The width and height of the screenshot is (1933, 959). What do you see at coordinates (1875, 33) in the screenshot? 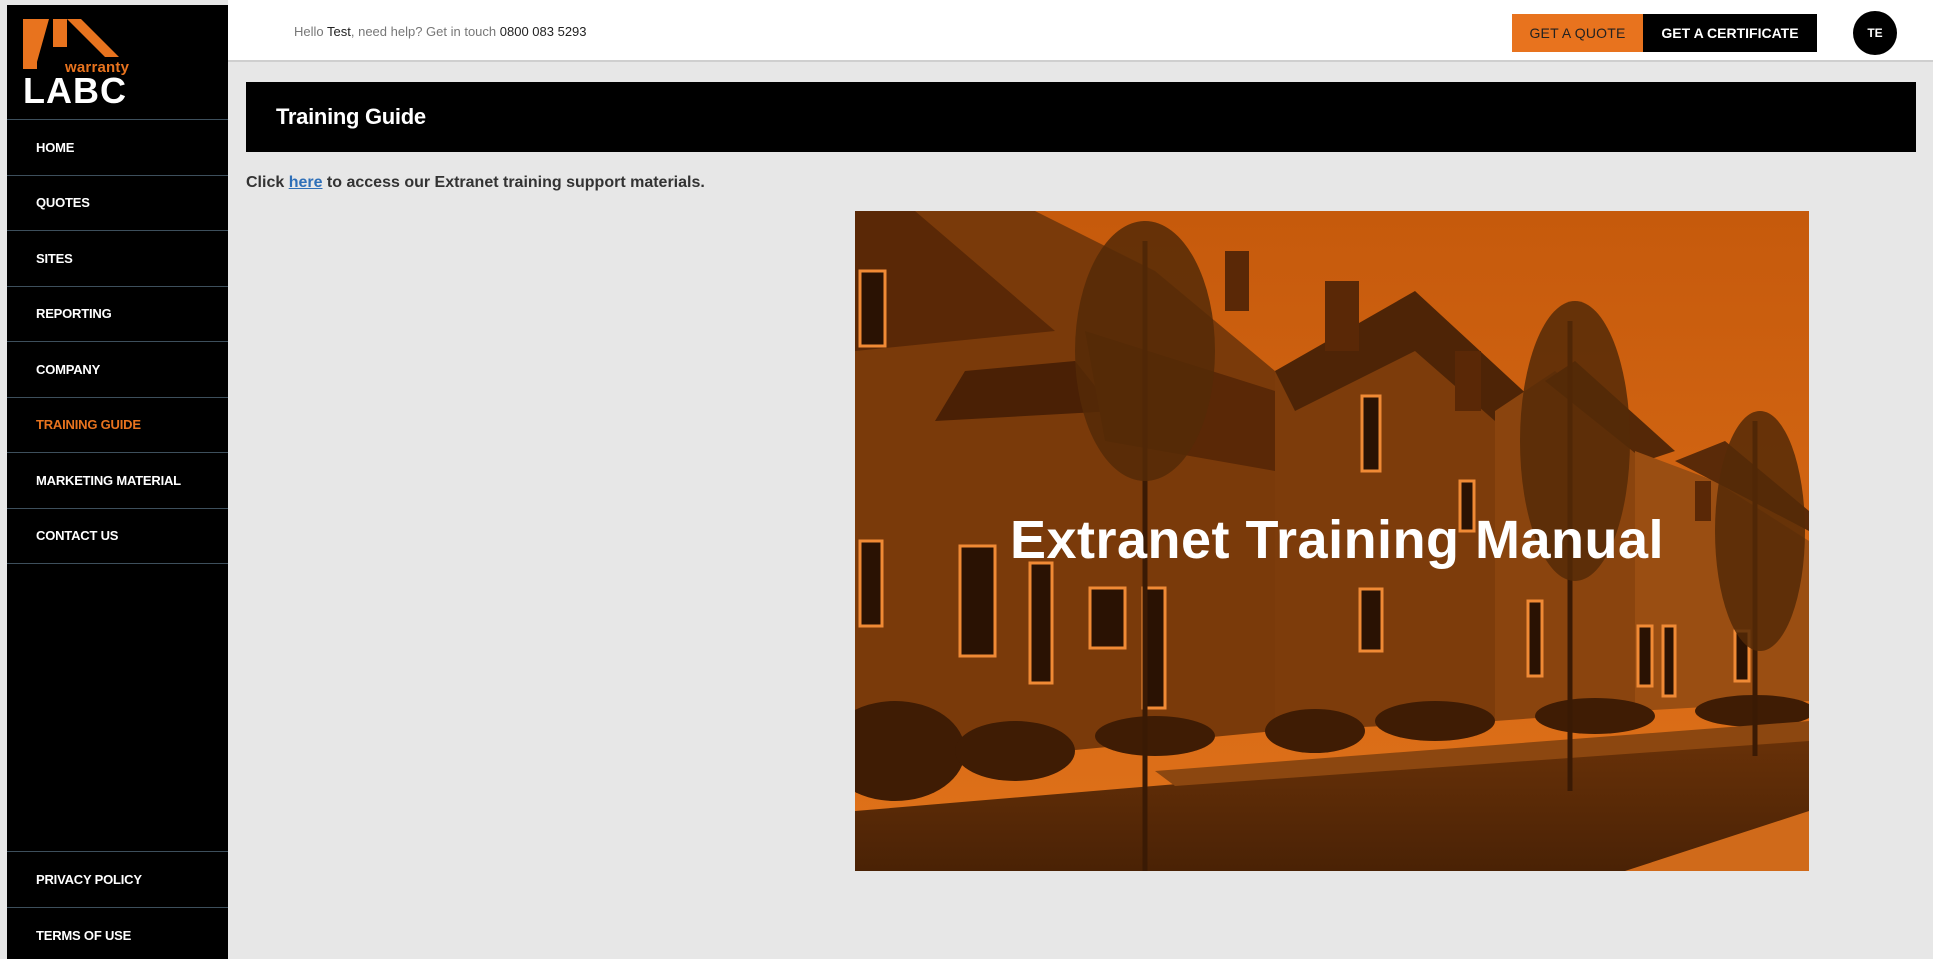
I see `user-avatar: TE` at bounding box center [1875, 33].